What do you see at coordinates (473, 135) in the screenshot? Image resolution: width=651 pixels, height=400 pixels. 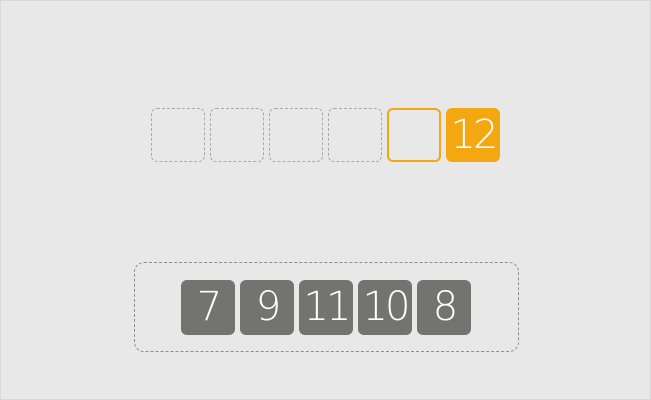 I see `answer-slot-6-filled: 12` at bounding box center [473, 135].